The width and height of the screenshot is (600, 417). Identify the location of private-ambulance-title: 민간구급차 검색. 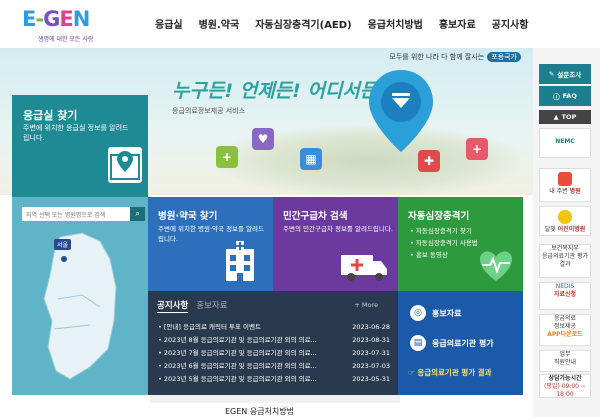
(315, 216).